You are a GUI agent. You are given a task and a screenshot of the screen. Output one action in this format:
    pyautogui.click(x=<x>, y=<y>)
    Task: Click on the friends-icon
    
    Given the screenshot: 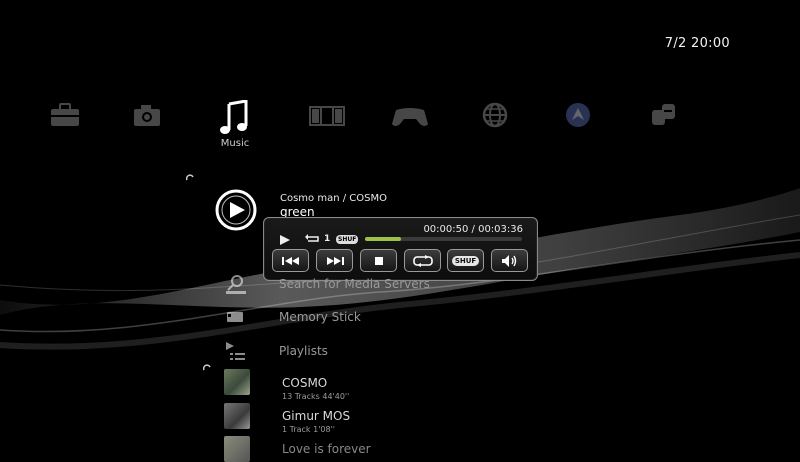 What is the action you would take?
    pyautogui.click(x=663, y=114)
    